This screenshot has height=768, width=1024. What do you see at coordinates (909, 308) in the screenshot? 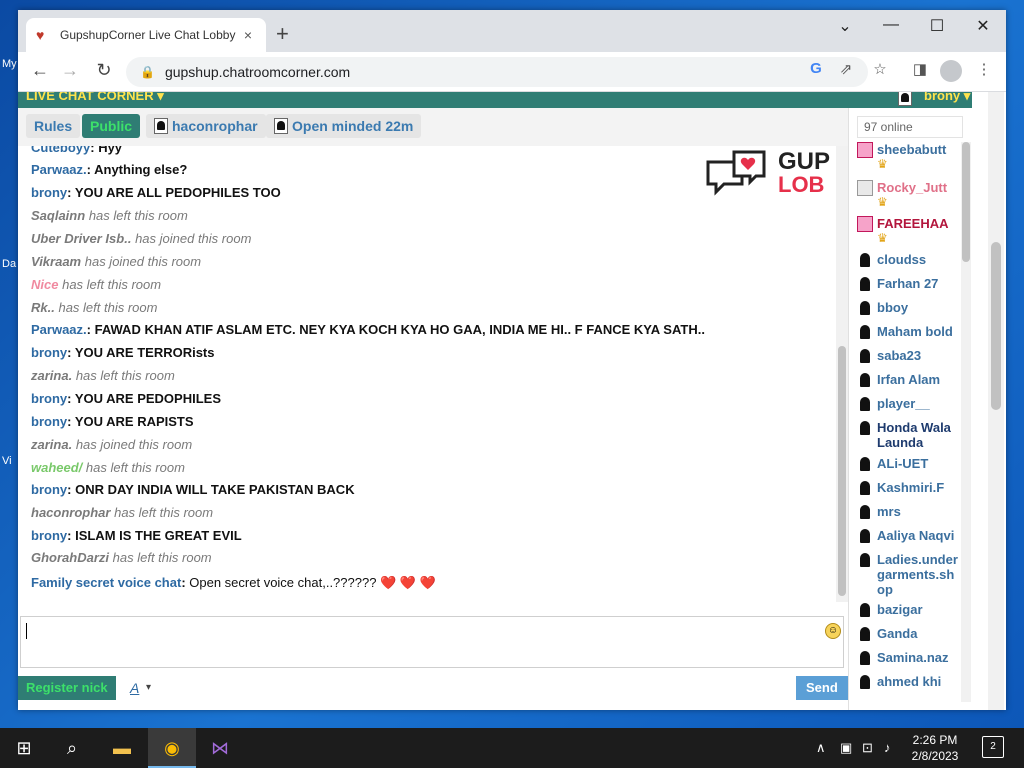
I see `user-list-item: bboy` at bounding box center [909, 308].